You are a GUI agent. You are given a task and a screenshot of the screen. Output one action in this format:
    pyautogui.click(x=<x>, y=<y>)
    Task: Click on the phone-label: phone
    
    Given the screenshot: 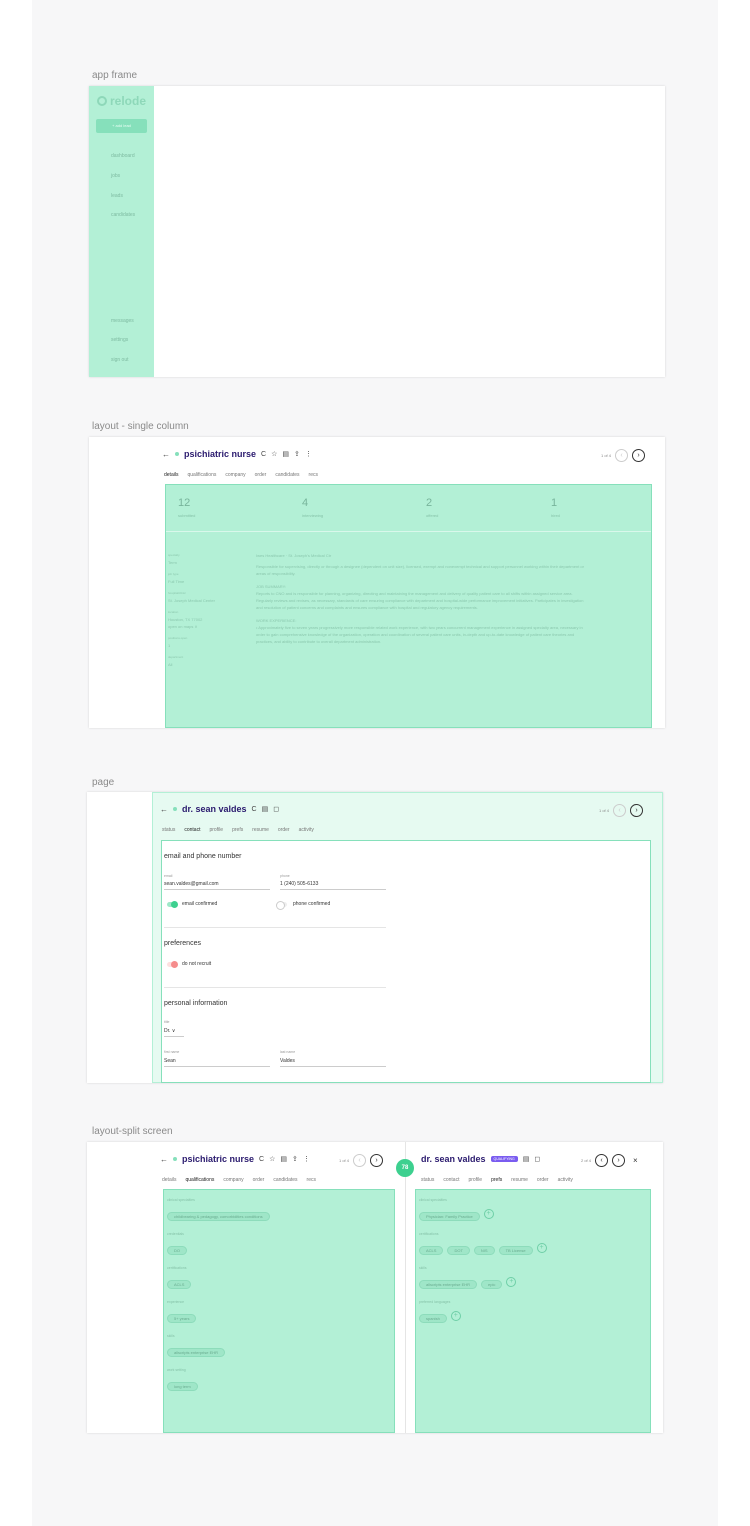 What is the action you would take?
    pyautogui.click(x=285, y=876)
    